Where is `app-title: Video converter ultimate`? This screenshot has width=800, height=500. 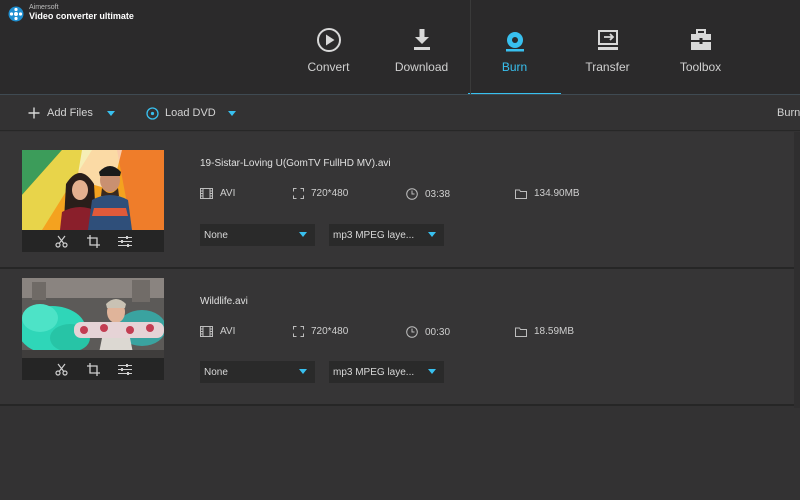 app-title: Video converter ultimate is located at coordinates (81, 16).